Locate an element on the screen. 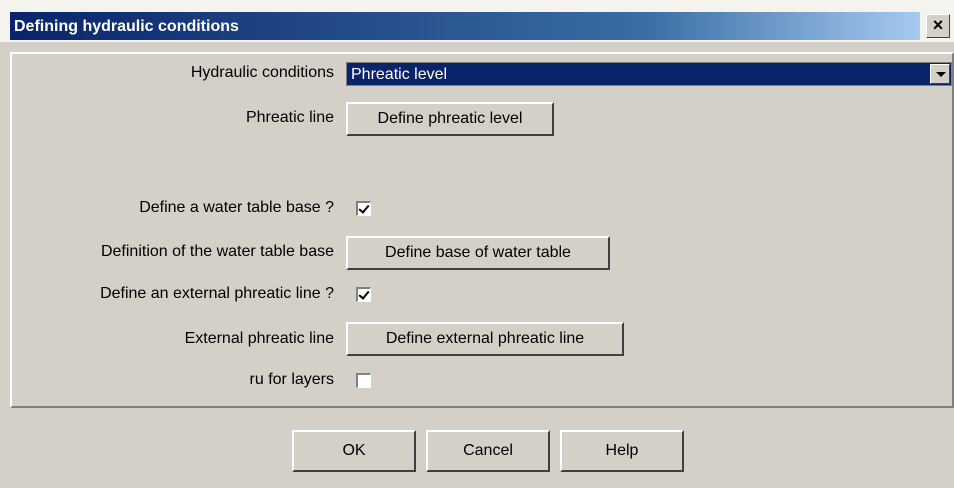 Image resolution: width=954 pixels, height=488 pixels. window-title: Defining hydraulic conditions is located at coordinates (126, 26).